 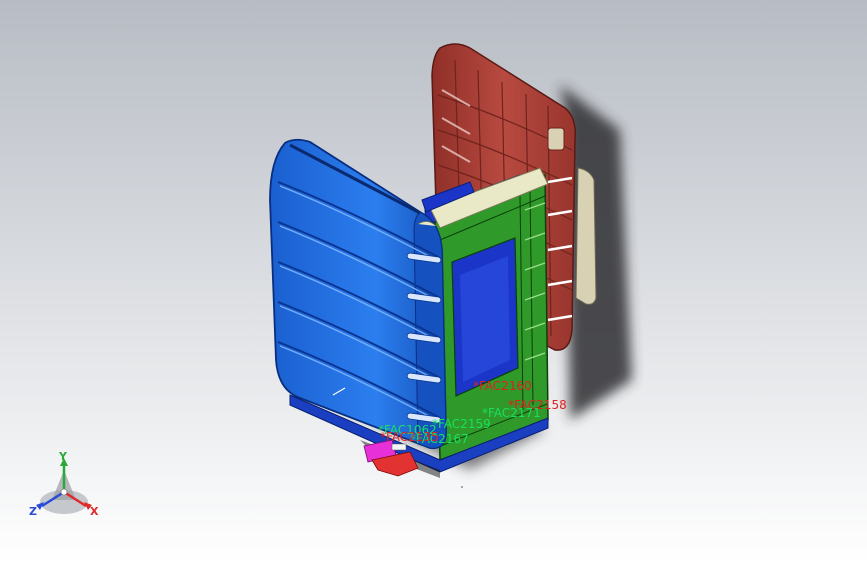 I want to click on z-axis-label: Z, so click(x=33, y=511).